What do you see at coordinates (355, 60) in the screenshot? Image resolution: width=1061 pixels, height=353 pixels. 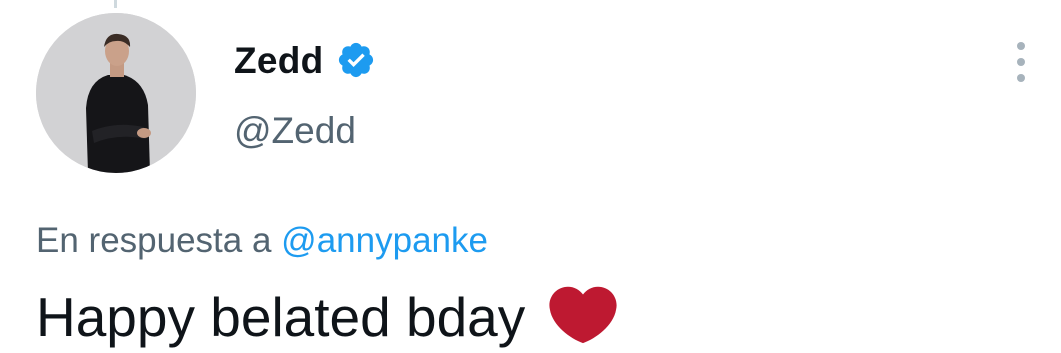 I see `verified-badge-icon` at bounding box center [355, 60].